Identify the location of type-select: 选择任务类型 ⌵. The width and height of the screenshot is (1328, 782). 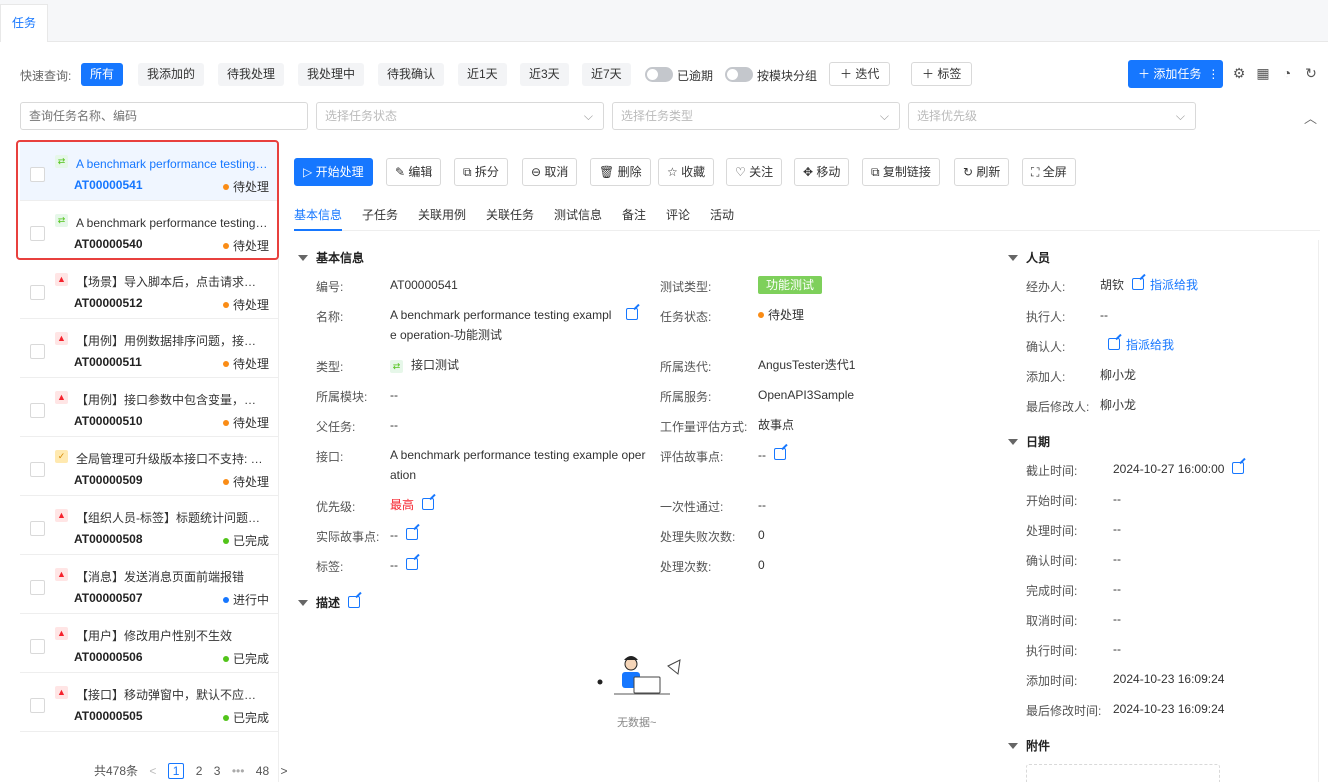
(756, 116).